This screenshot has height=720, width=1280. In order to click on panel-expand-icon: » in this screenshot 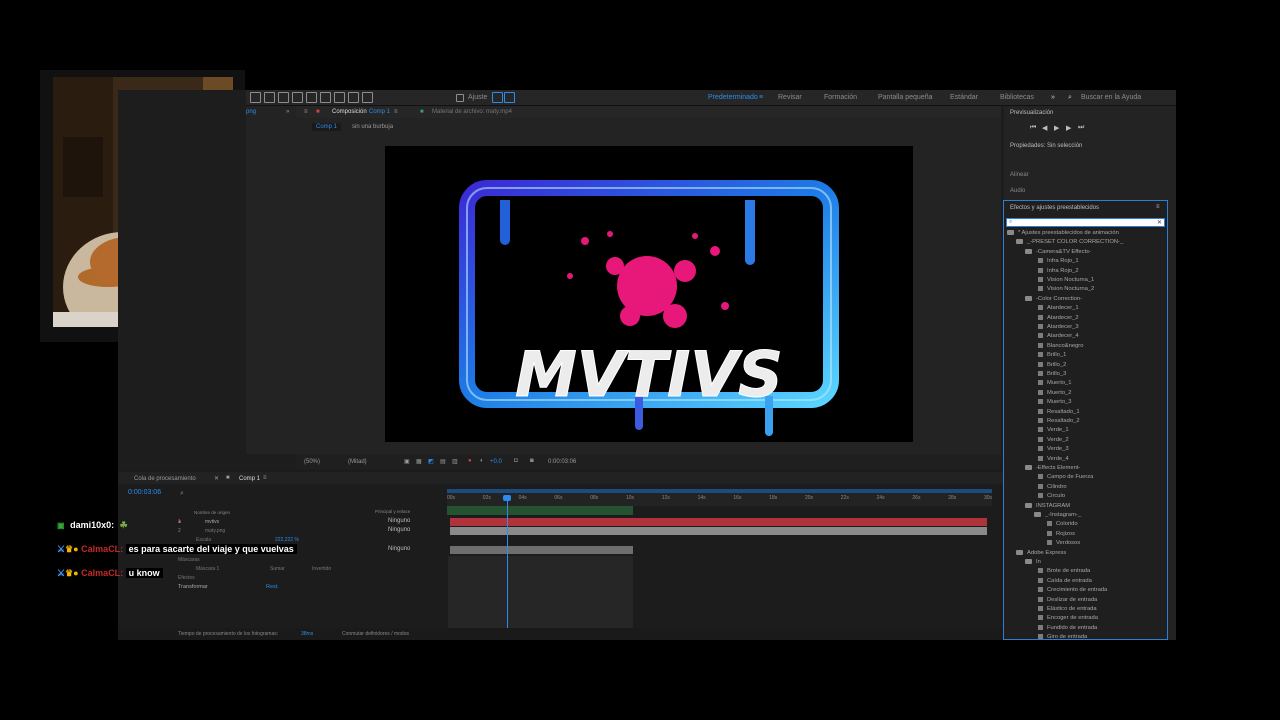, I will do `click(287, 112)`.